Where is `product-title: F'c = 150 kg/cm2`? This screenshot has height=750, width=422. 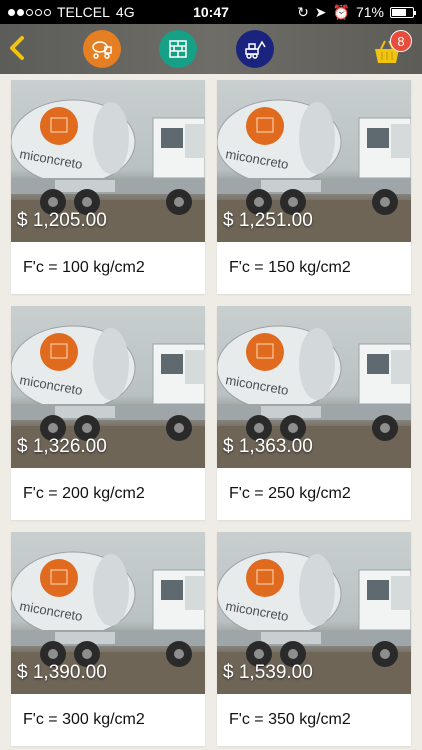
product-title: F'c = 150 kg/cm2 is located at coordinates (290, 267).